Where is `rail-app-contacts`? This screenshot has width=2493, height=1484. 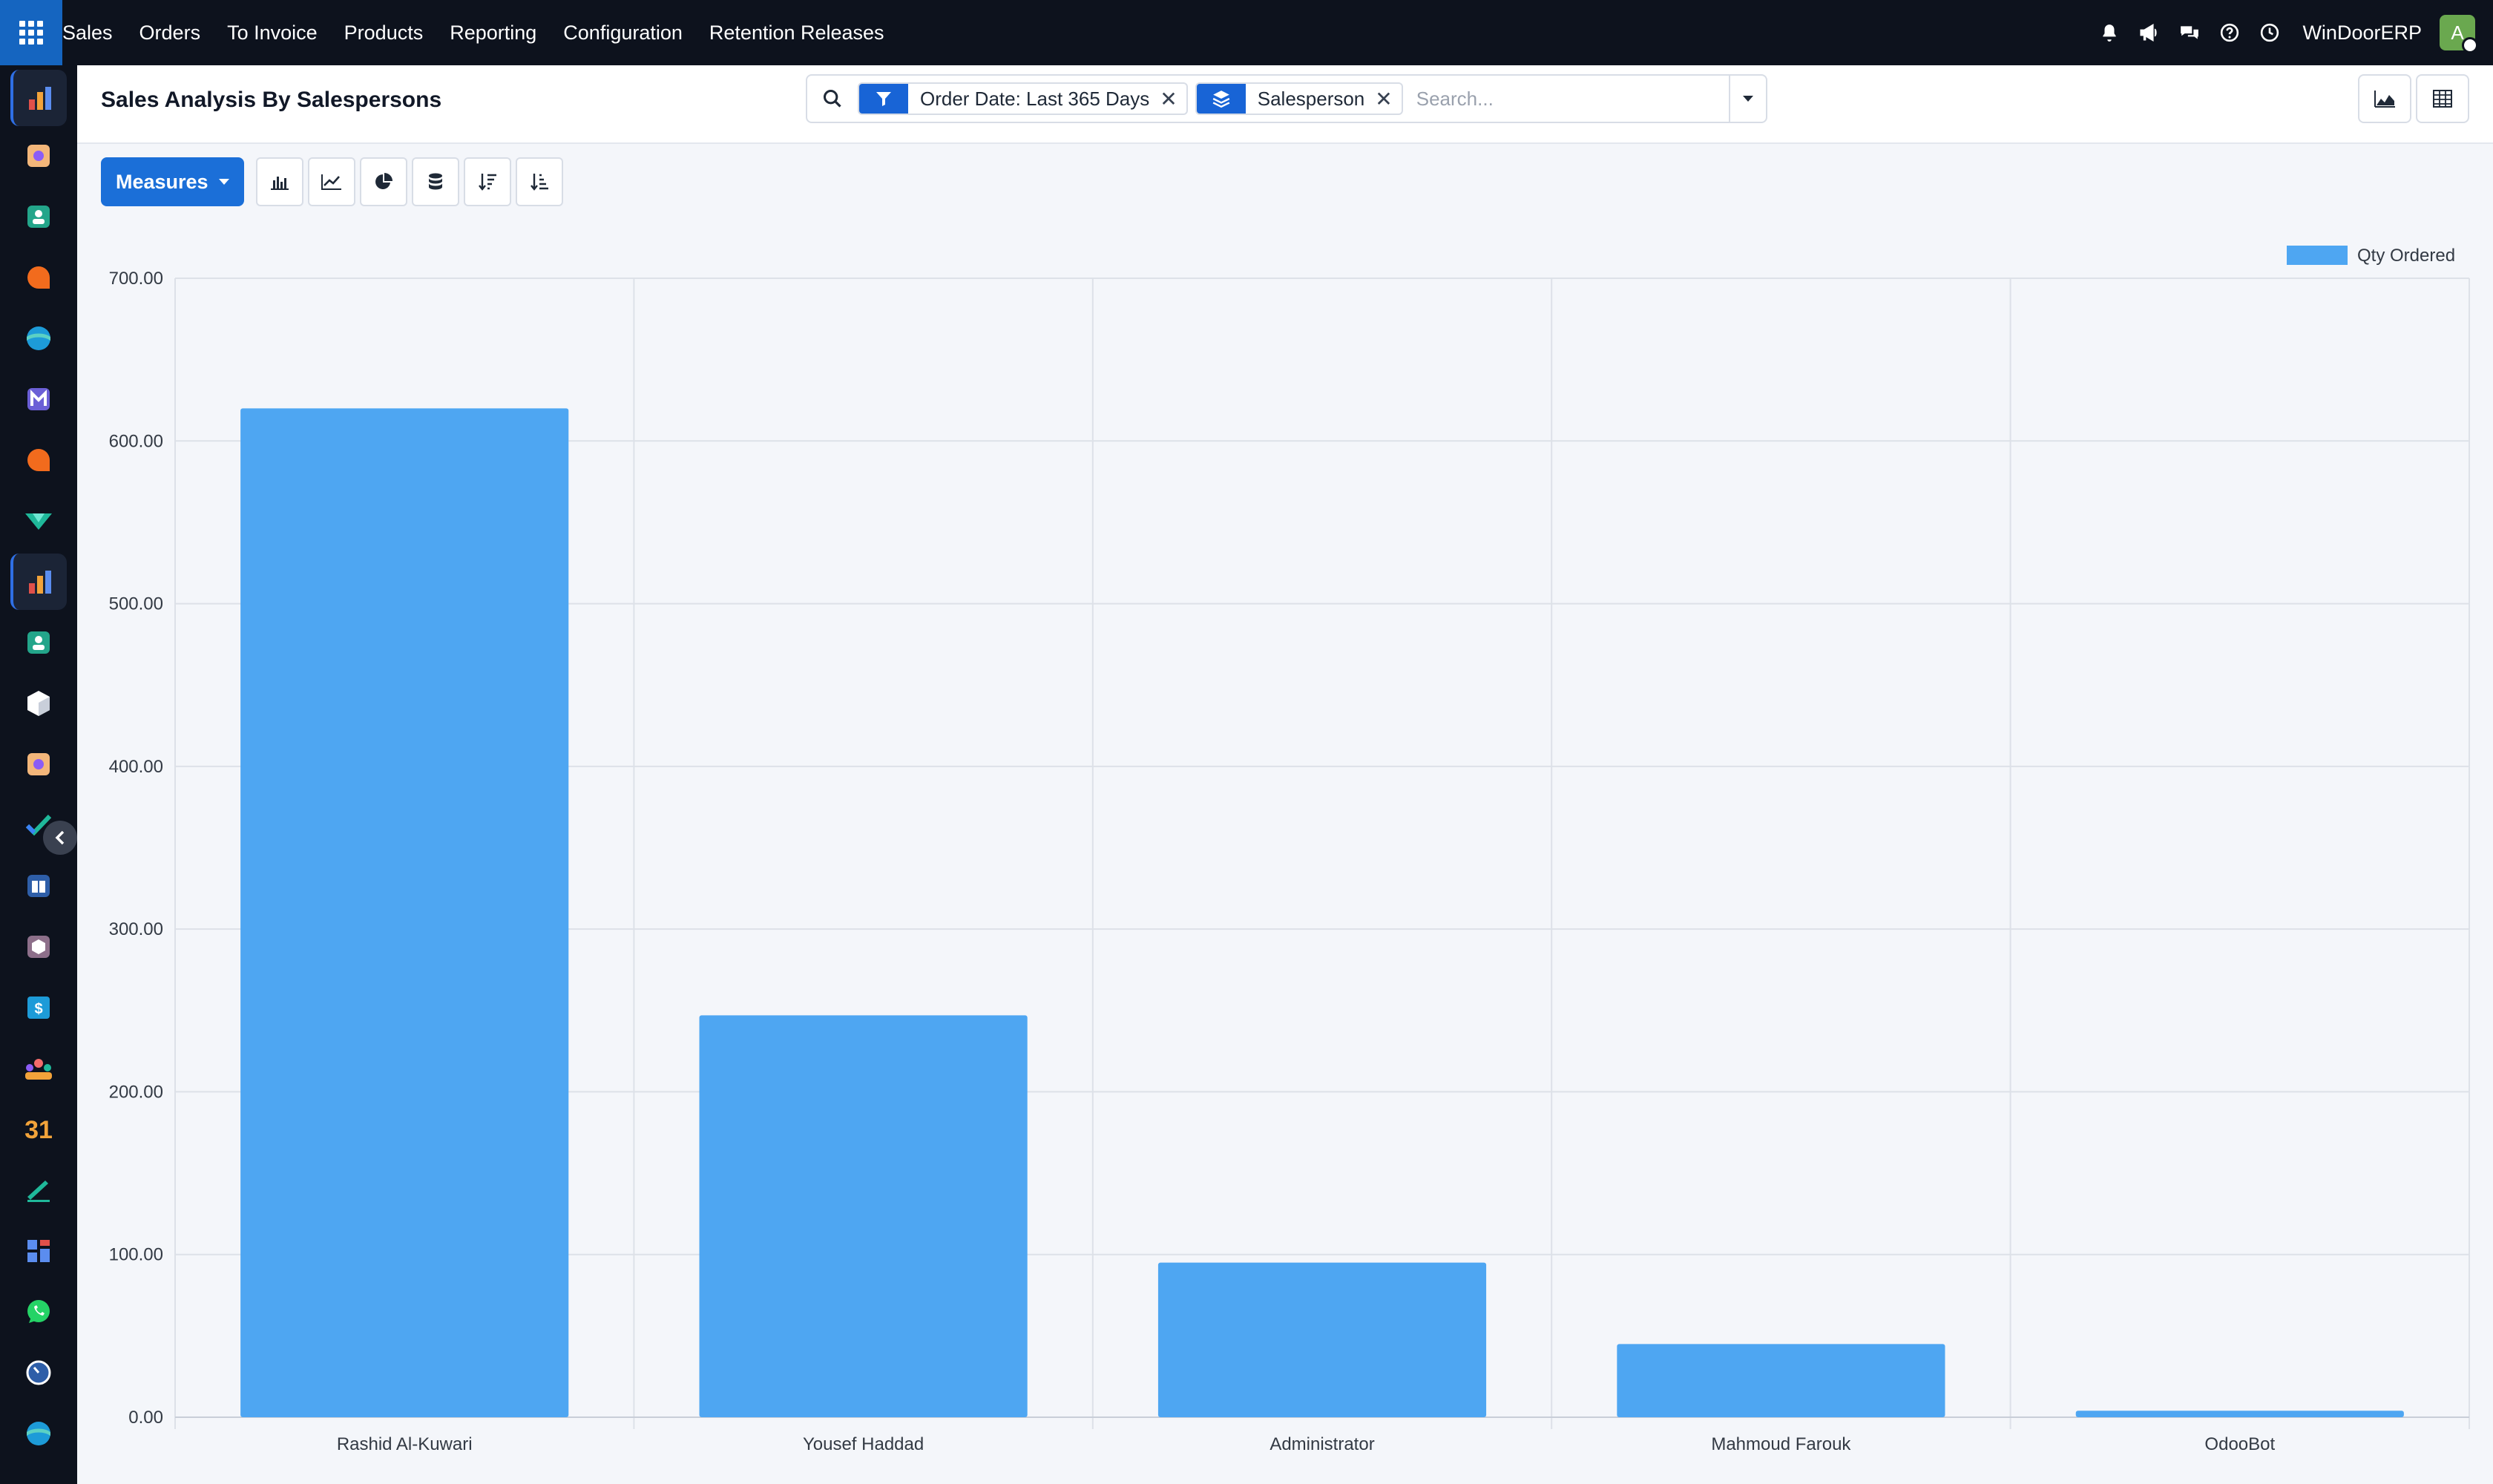
rail-app-contacts is located at coordinates (38, 216).